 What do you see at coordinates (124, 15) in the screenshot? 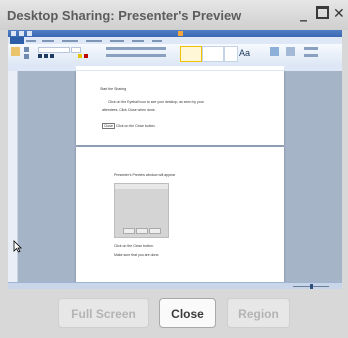
I see `window-title: Desktop Sharing: Presenter's Preview` at bounding box center [124, 15].